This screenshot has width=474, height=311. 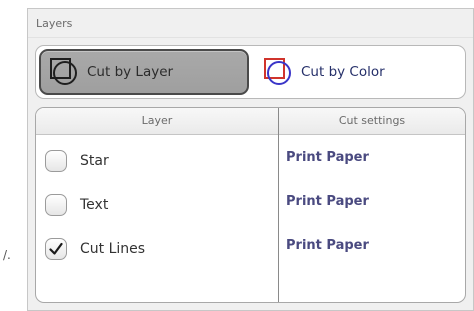 I want to click on table-row: Cut Lines Print Paper, so click(x=250, y=249).